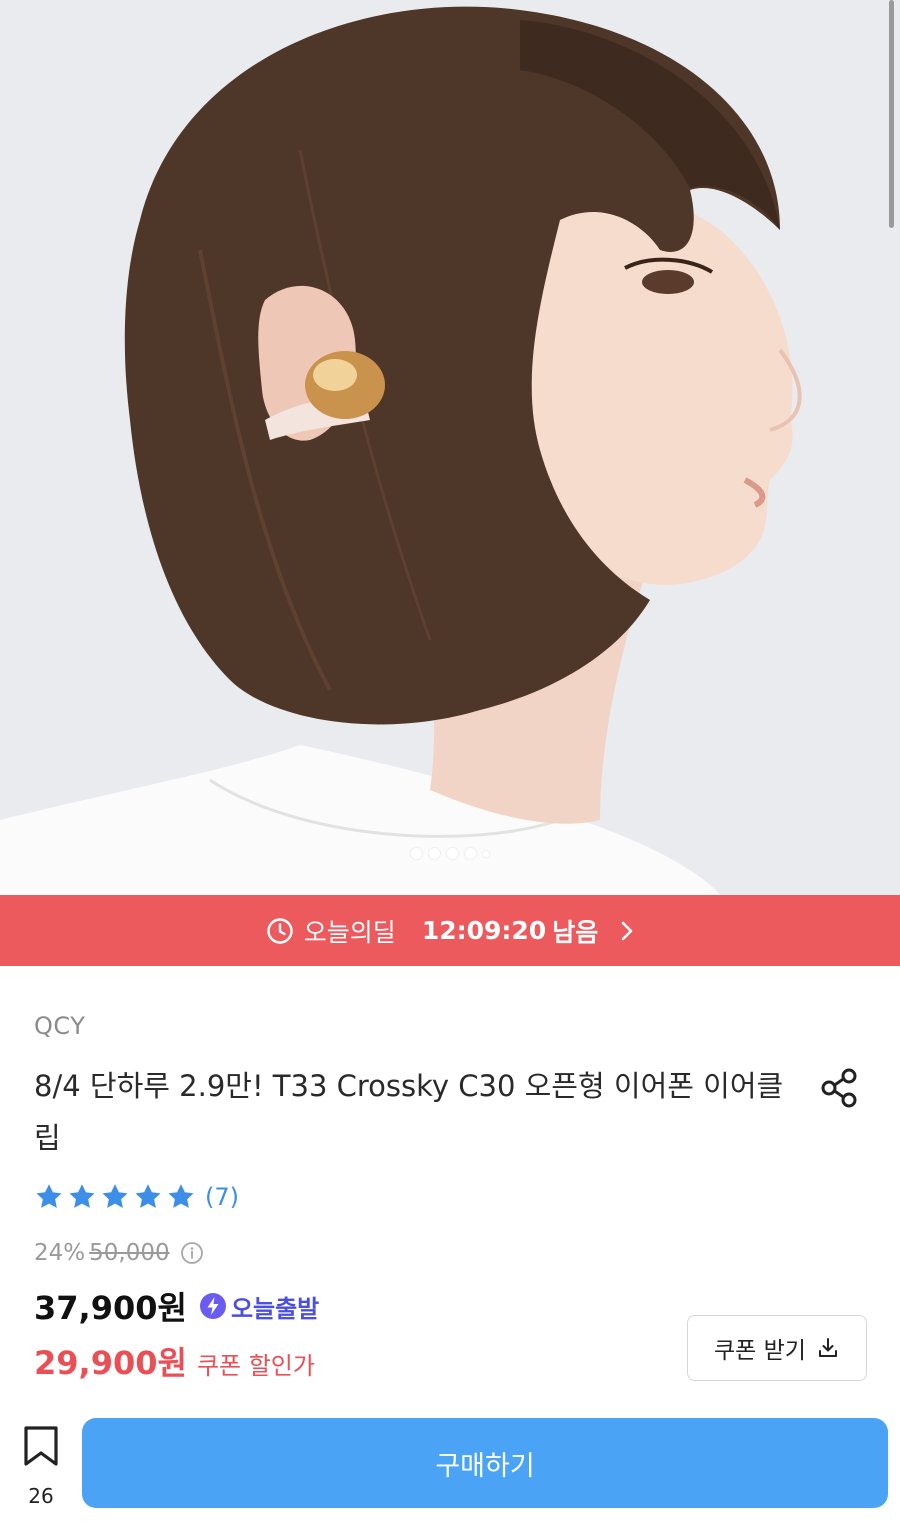 Image resolution: width=900 pixels, height=1527 pixels. I want to click on coupon-price: 29,900원, so click(110, 1363).